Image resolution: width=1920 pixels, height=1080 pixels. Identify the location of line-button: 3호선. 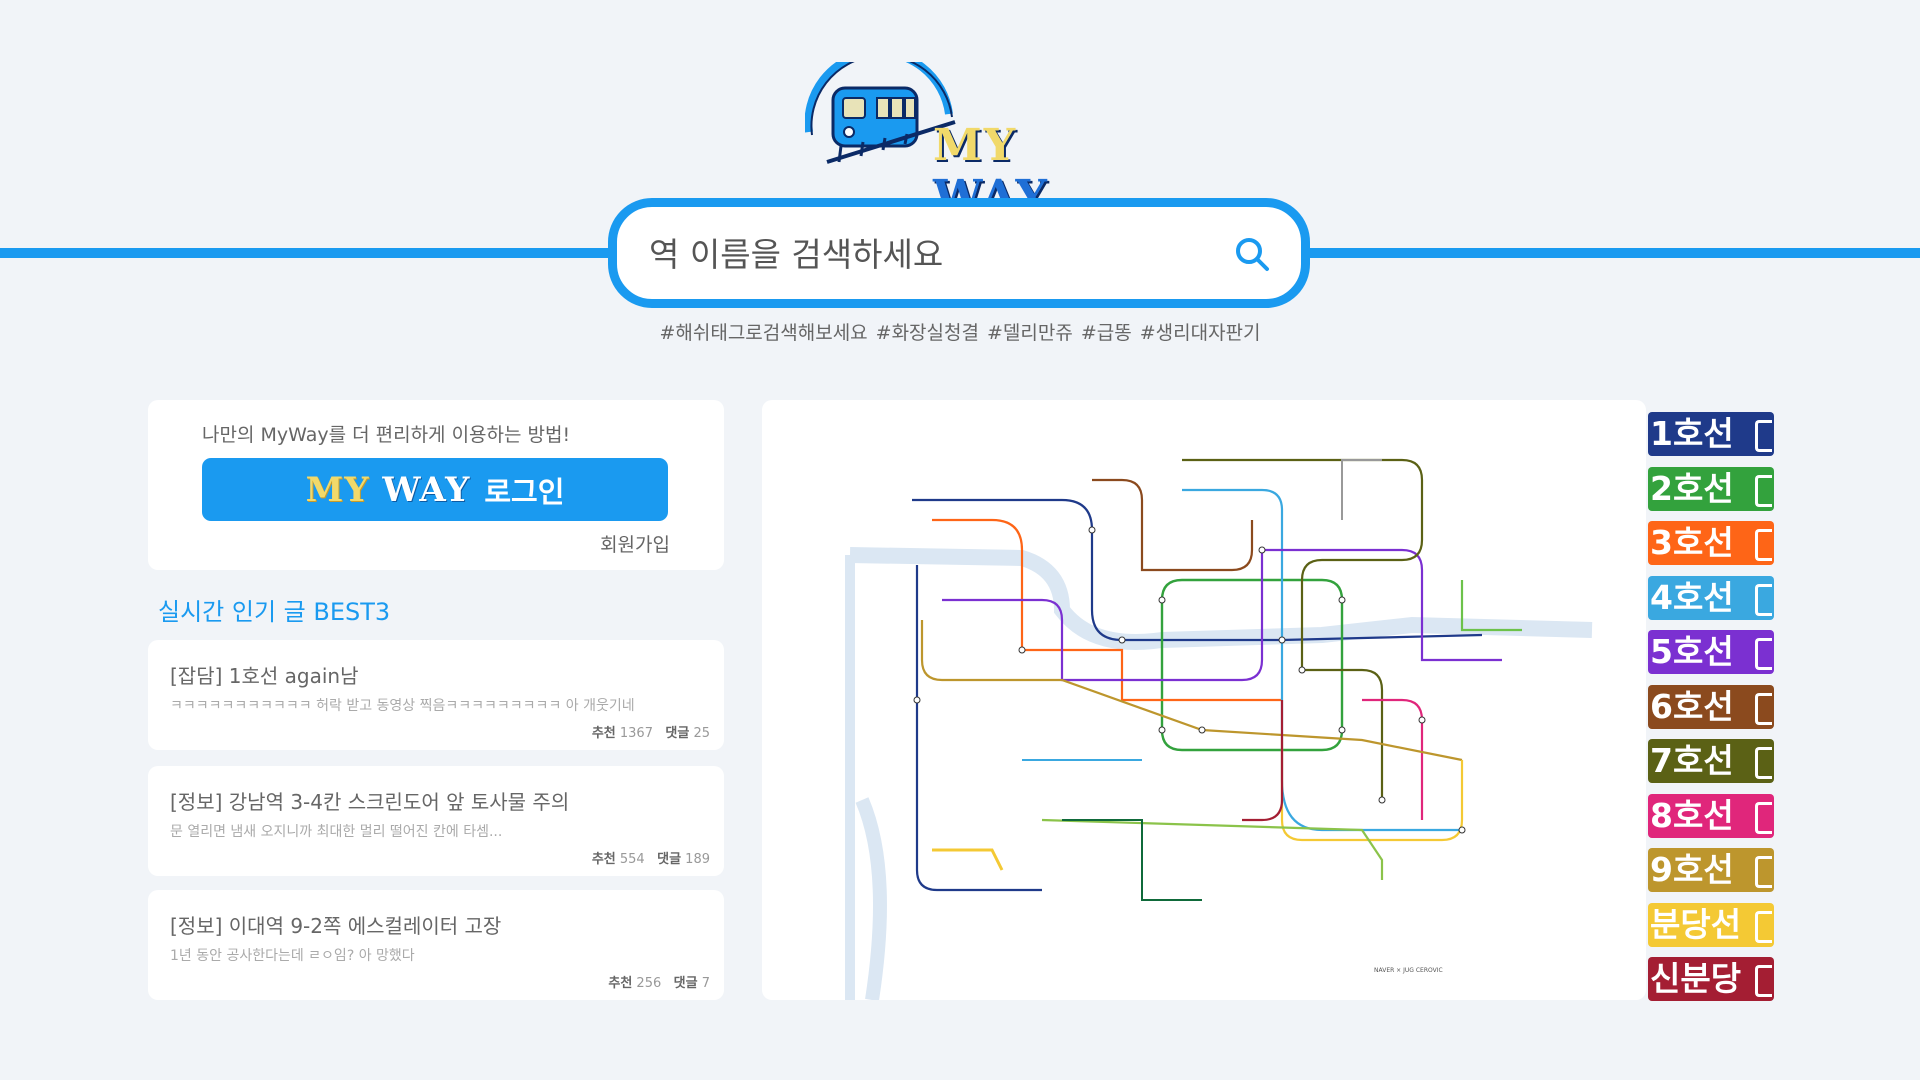
(1711, 543).